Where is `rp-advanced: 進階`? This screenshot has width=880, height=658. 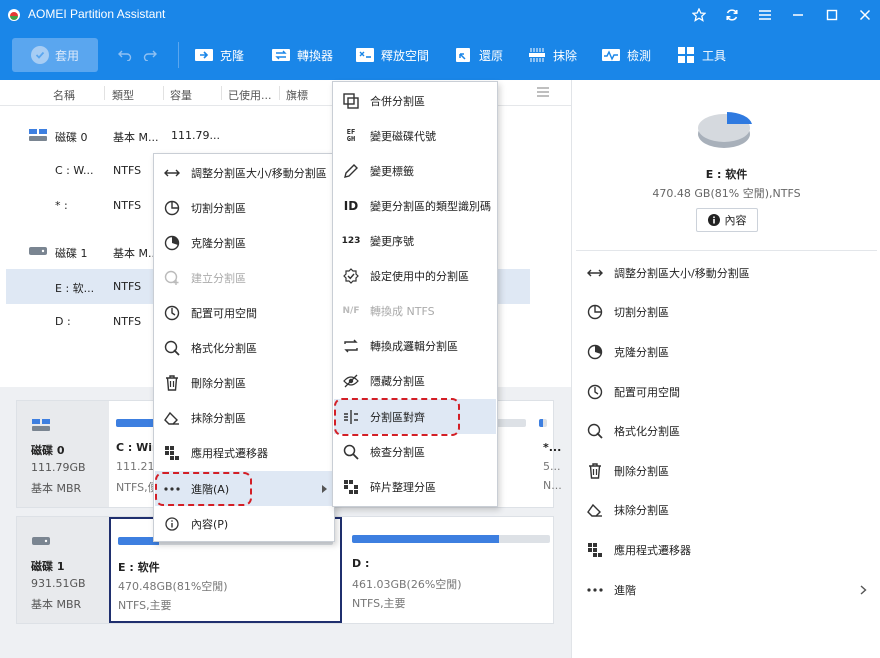
rp-advanced: 進階 is located at coordinates (728, 590).